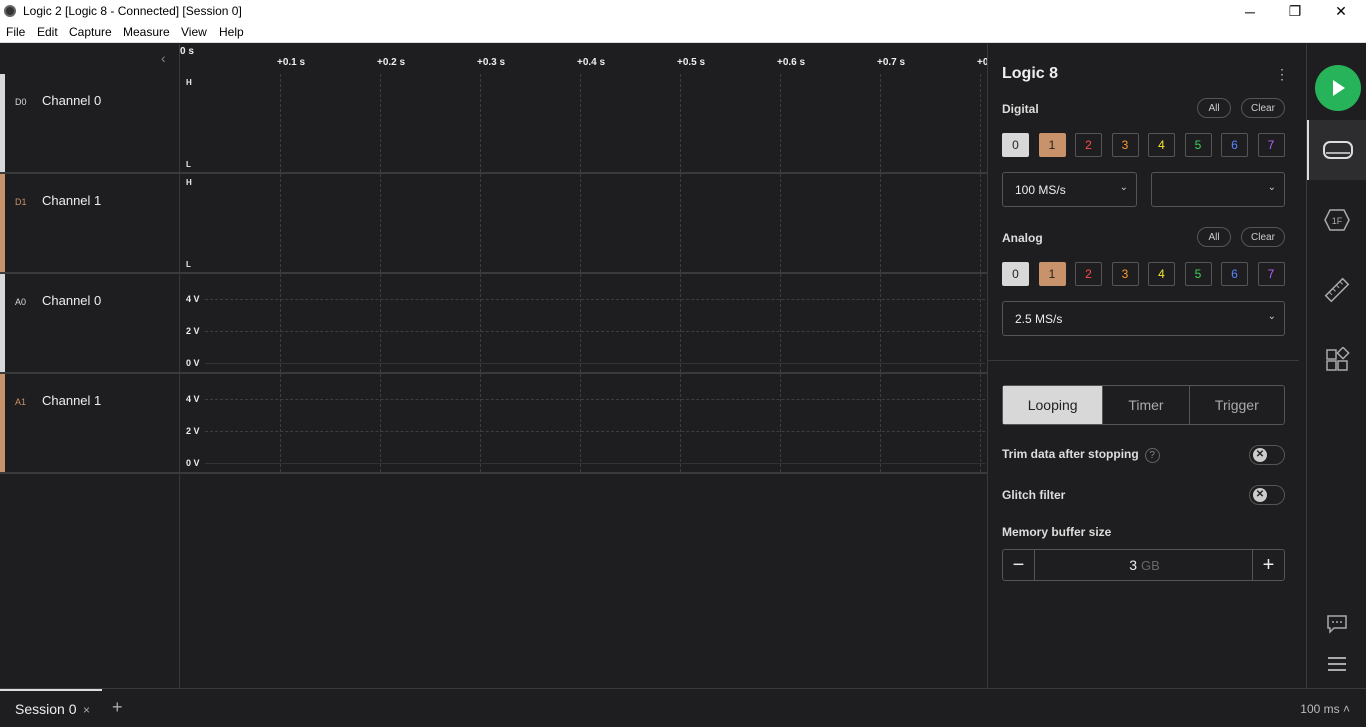 This screenshot has height=727, width=1366. What do you see at coordinates (1267, 495) in the screenshot?
I see `glitch-toggle: ✕` at bounding box center [1267, 495].